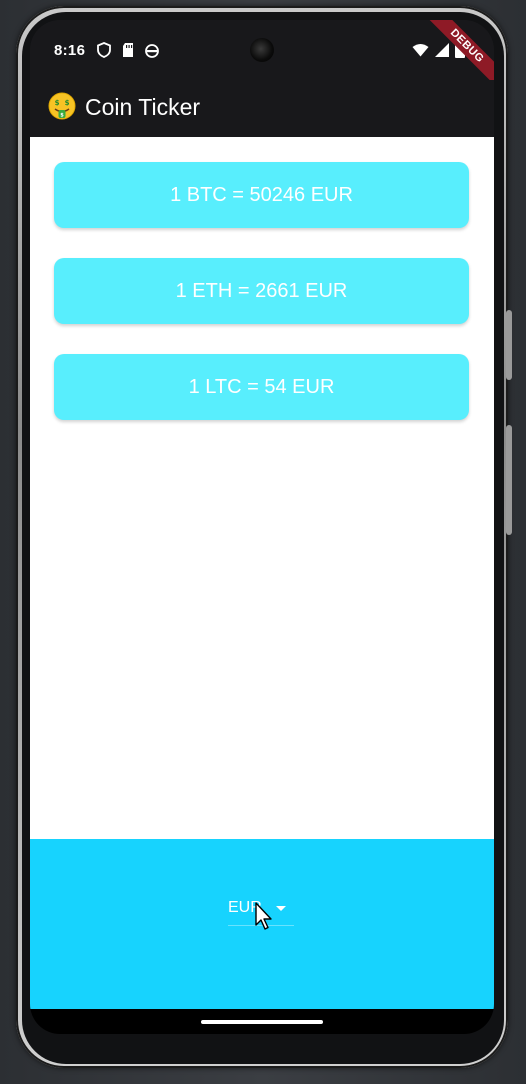 The image size is (526, 1084). I want to click on money-mouth-face-icon: $ $ $, so click(62, 106).